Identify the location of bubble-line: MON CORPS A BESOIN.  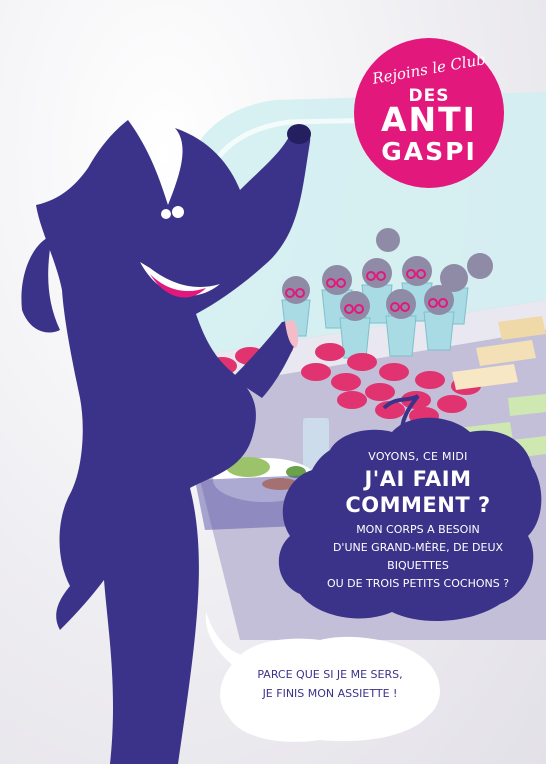
(418, 529).